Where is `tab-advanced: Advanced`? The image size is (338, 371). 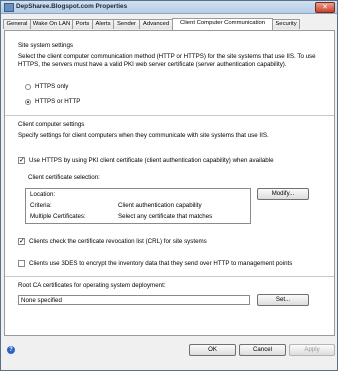 tab-advanced: Advanced is located at coordinates (156, 24).